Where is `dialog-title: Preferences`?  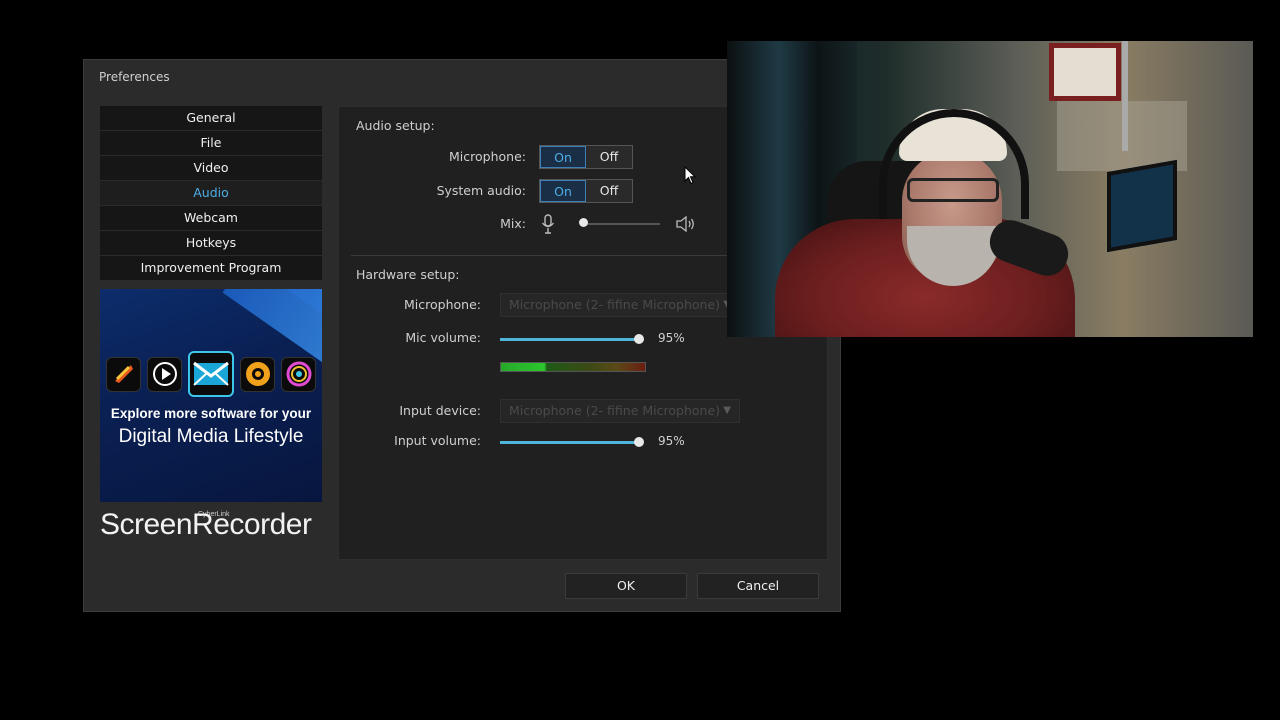 dialog-title: Preferences is located at coordinates (134, 77).